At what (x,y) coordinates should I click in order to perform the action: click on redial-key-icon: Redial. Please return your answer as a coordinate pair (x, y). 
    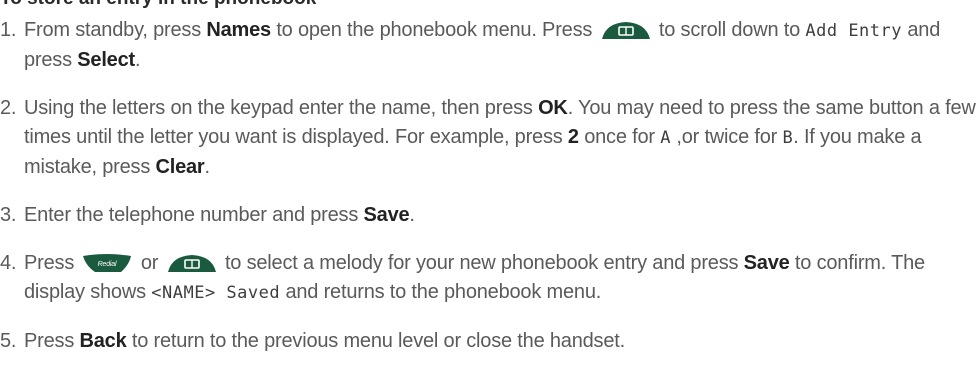
    Looking at the image, I should click on (107, 263).